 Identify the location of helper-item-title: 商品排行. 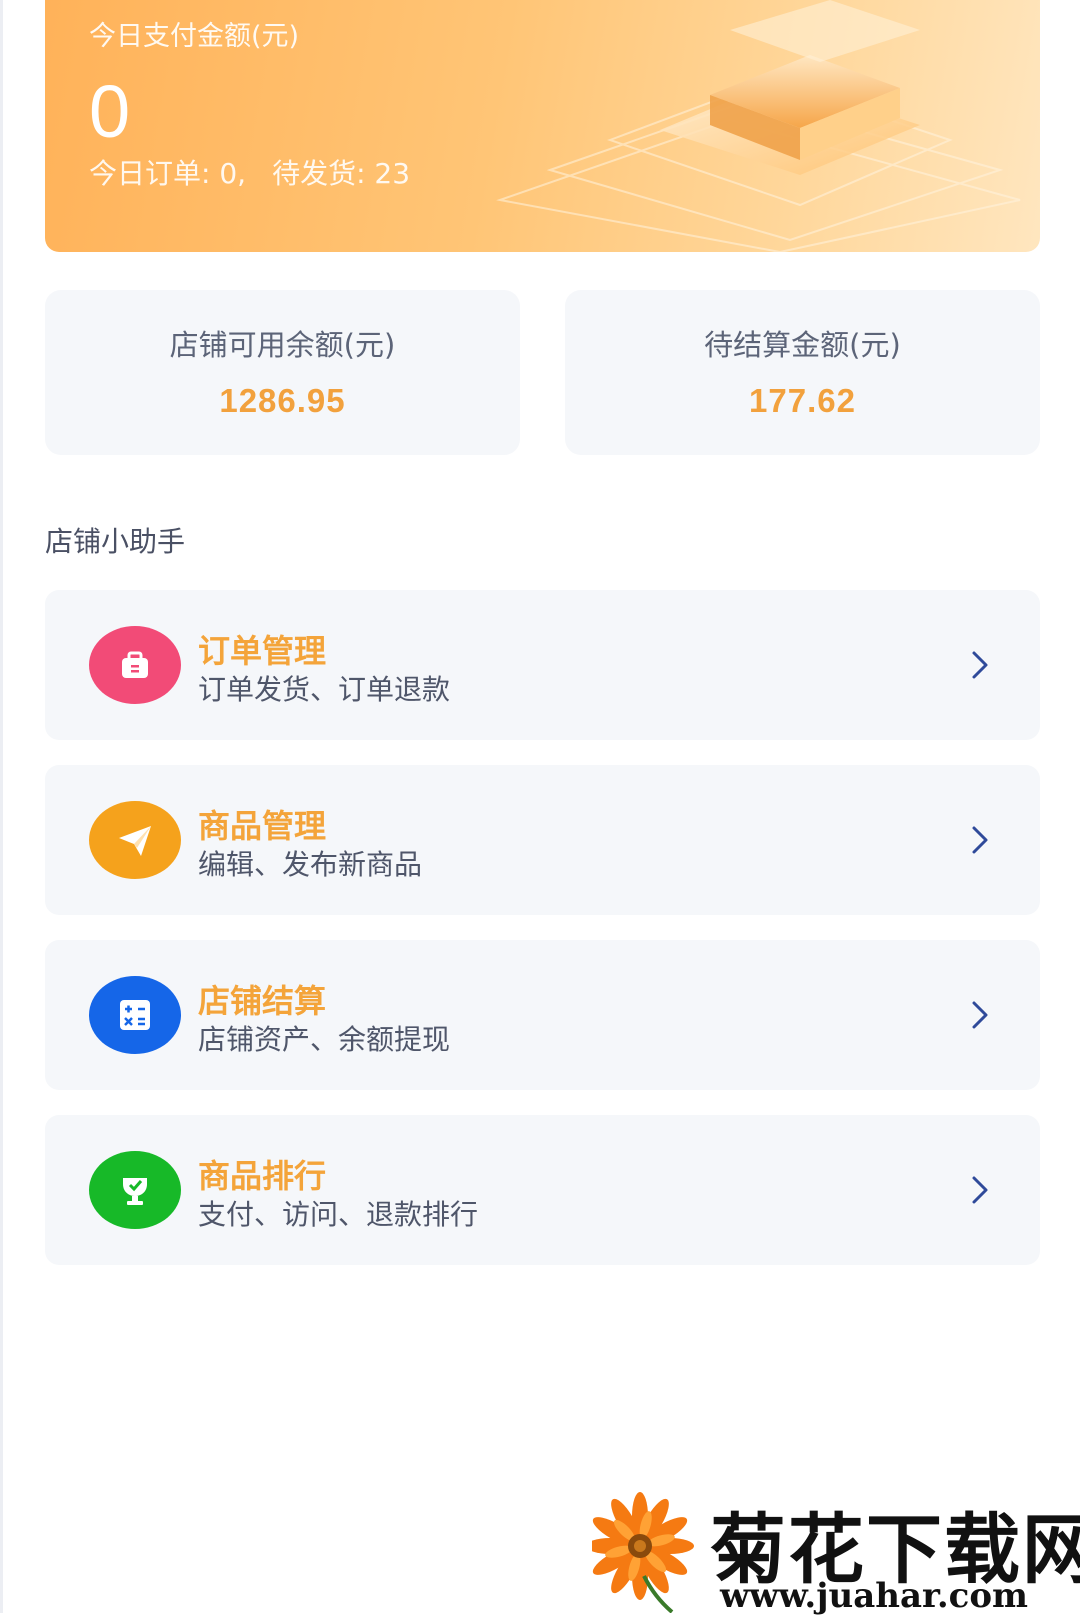
(262, 1176).